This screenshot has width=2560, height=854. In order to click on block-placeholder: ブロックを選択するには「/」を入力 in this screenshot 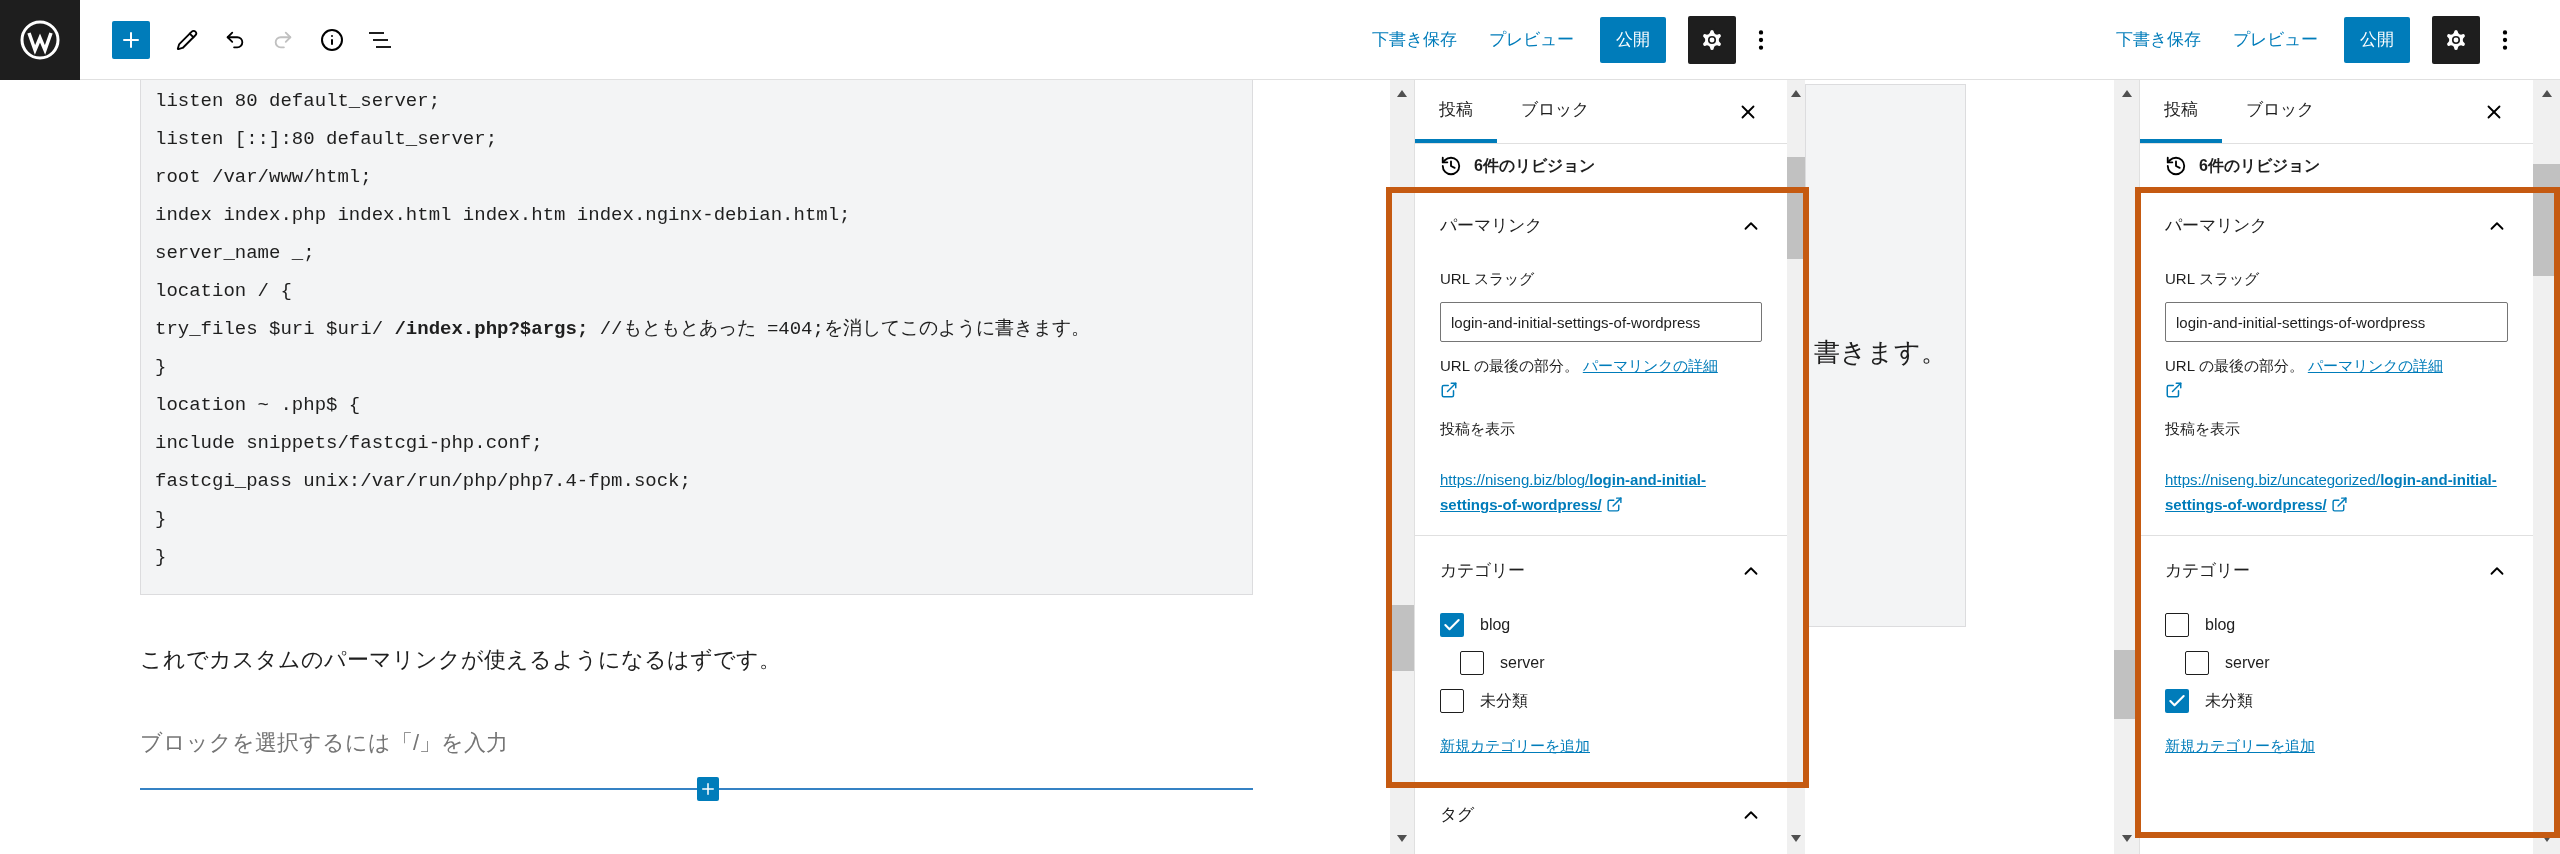, I will do `click(765, 742)`.